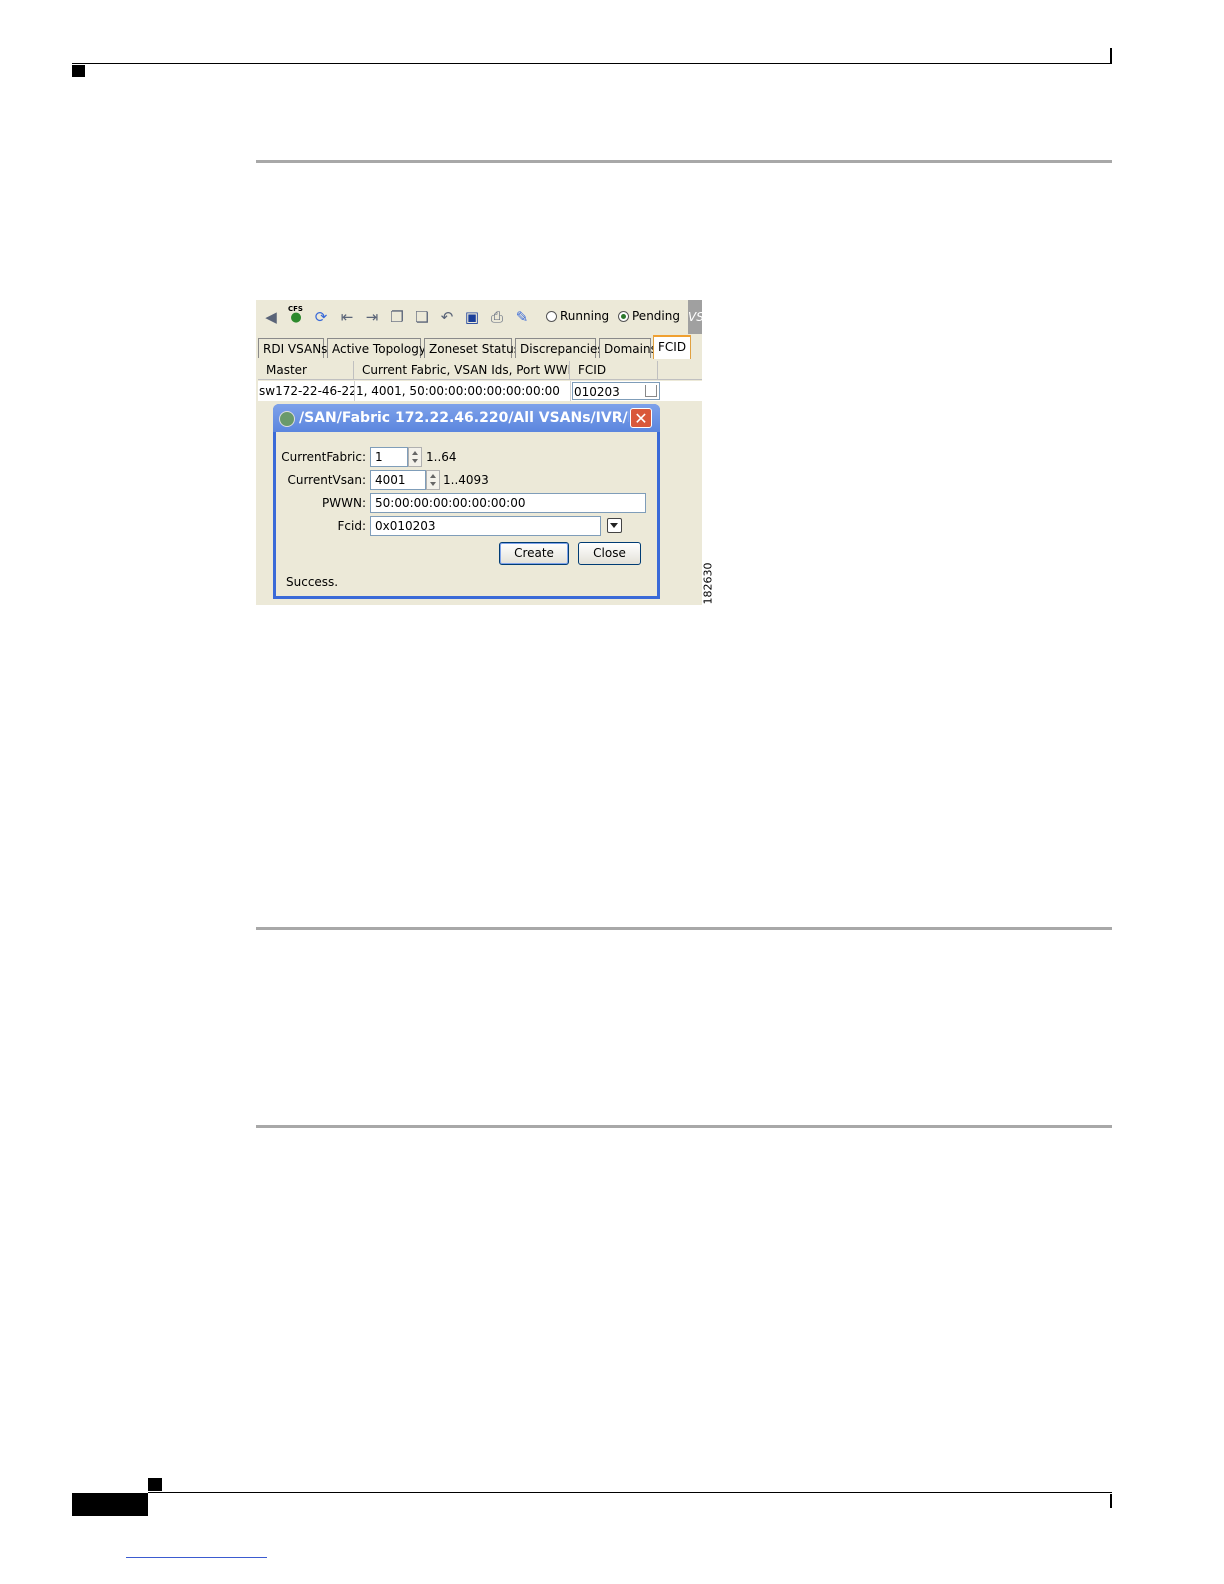  What do you see at coordinates (110, 1504) in the screenshot?
I see `footer-page-block` at bounding box center [110, 1504].